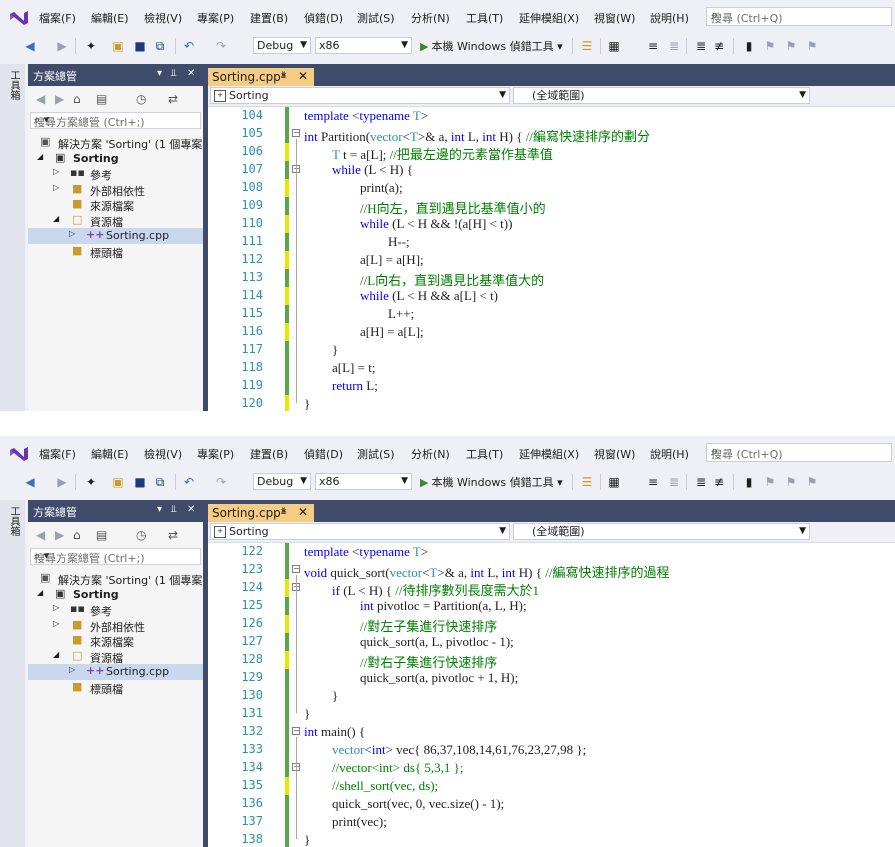 The width and height of the screenshot is (895, 847). I want to click on code-line: 116 a[H] = a[L];, so click(551, 332).